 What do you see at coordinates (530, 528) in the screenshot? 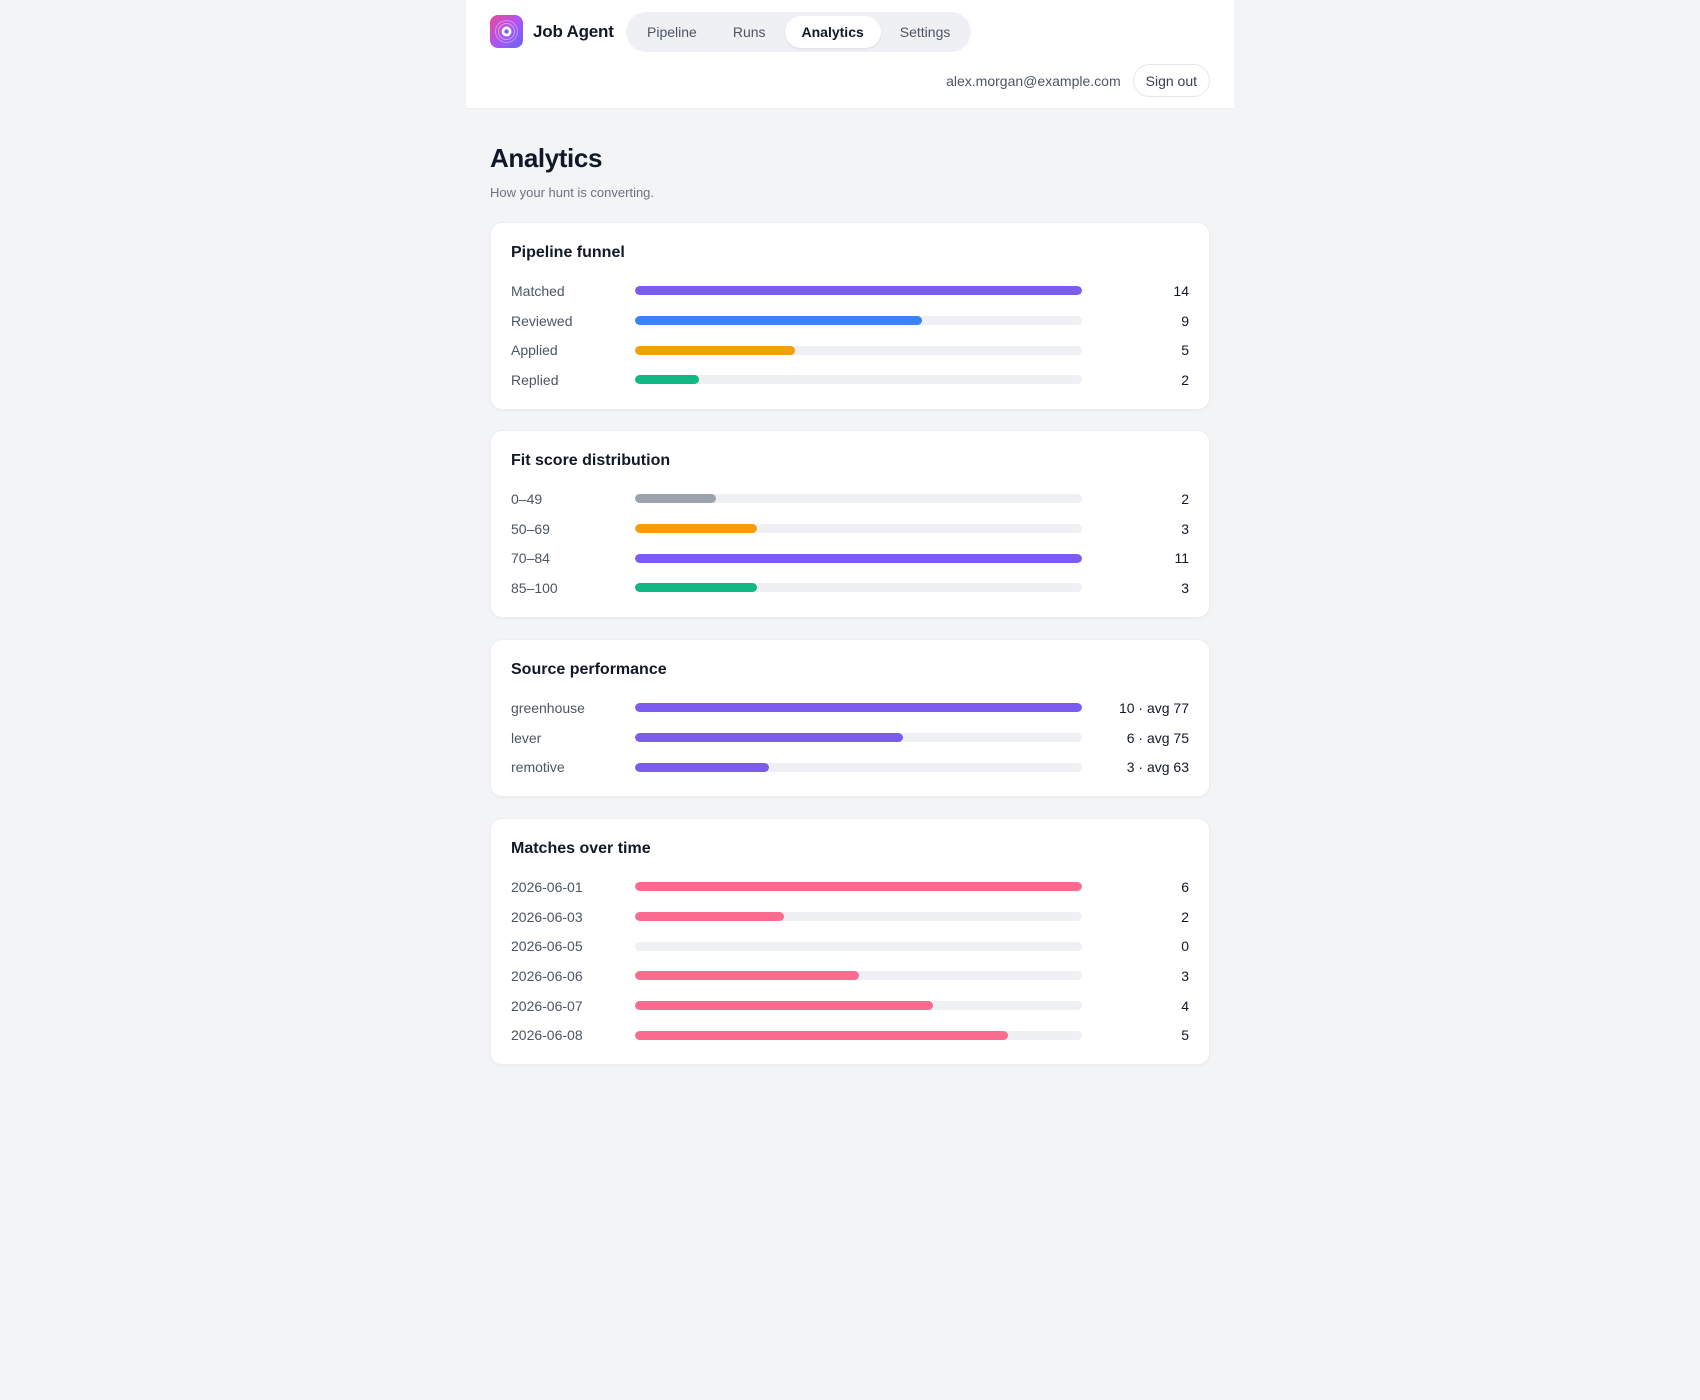
I see `bar-label: 50–69` at bounding box center [530, 528].